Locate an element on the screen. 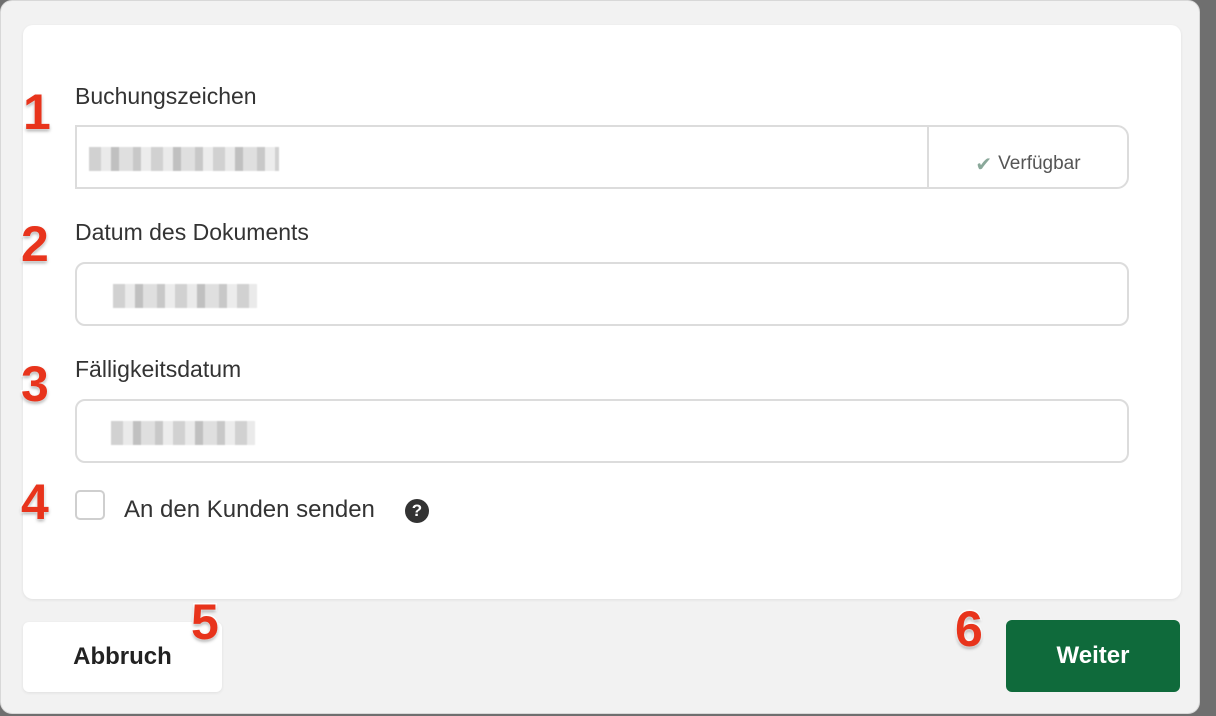 The width and height of the screenshot is (1216, 716). next-button: Weiter is located at coordinates (1093, 656).